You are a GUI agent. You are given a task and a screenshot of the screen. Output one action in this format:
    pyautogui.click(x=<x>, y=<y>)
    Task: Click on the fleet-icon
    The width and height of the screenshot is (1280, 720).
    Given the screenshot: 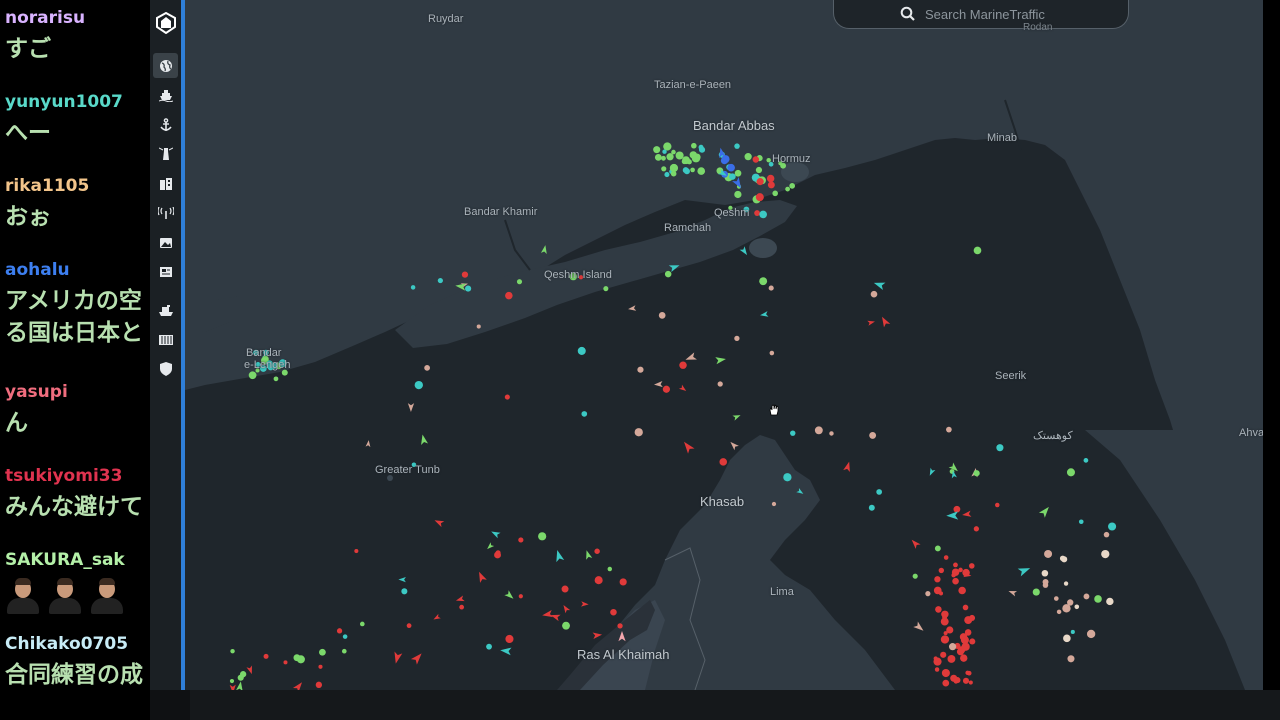 What is the action you would take?
    pyautogui.click(x=165, y=309)
    